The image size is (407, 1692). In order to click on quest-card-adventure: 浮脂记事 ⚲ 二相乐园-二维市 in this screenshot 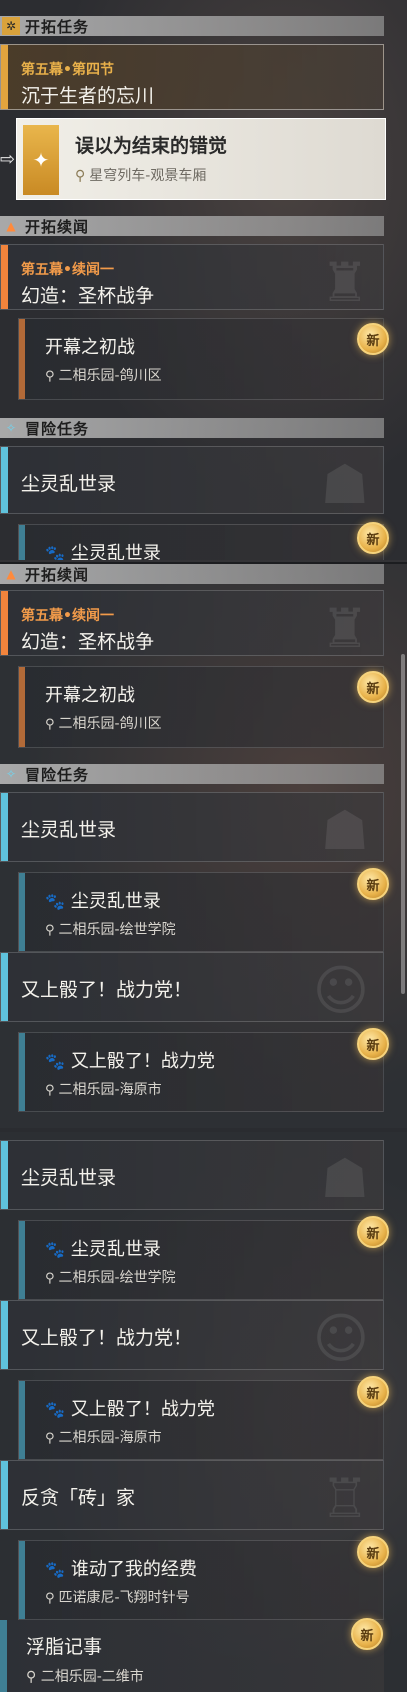, I will do `click(192, 1656)`.